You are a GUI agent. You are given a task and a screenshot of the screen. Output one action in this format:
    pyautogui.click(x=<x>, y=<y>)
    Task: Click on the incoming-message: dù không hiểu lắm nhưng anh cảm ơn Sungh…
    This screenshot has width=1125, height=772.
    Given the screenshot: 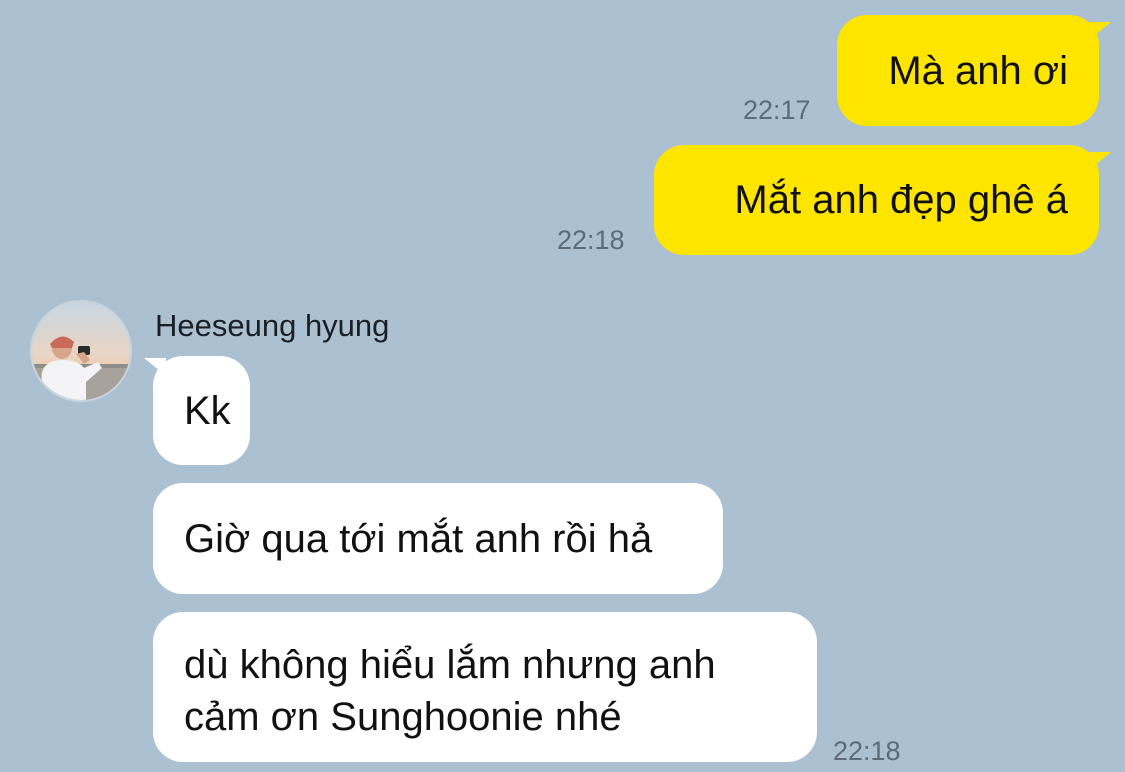 What is the action you would take?
    pyautogui.click(x=485, y=687)
    